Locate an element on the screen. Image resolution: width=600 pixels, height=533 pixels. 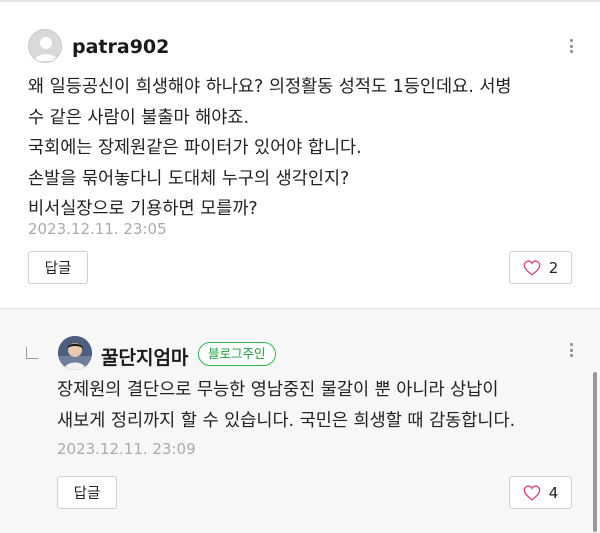
like-button: 4 is located at coordinates (540, 492).